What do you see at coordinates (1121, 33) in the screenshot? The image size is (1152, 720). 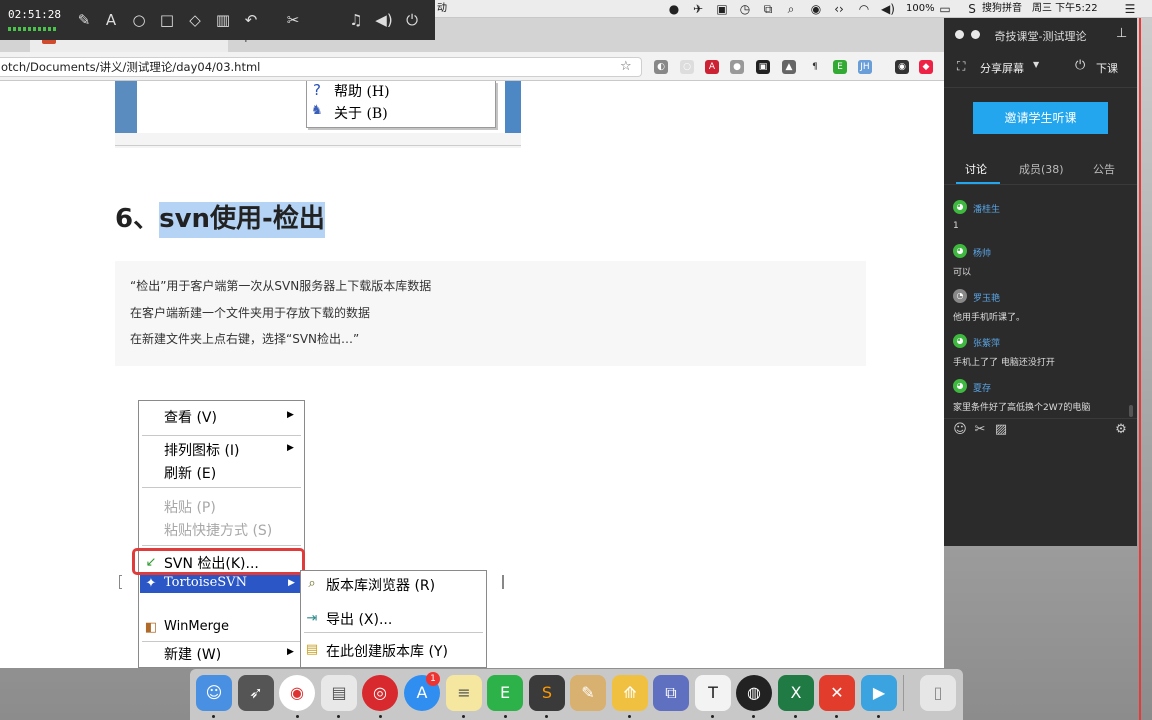 I see `pin-icon: ⊥` at bounding box center [1121, 33].